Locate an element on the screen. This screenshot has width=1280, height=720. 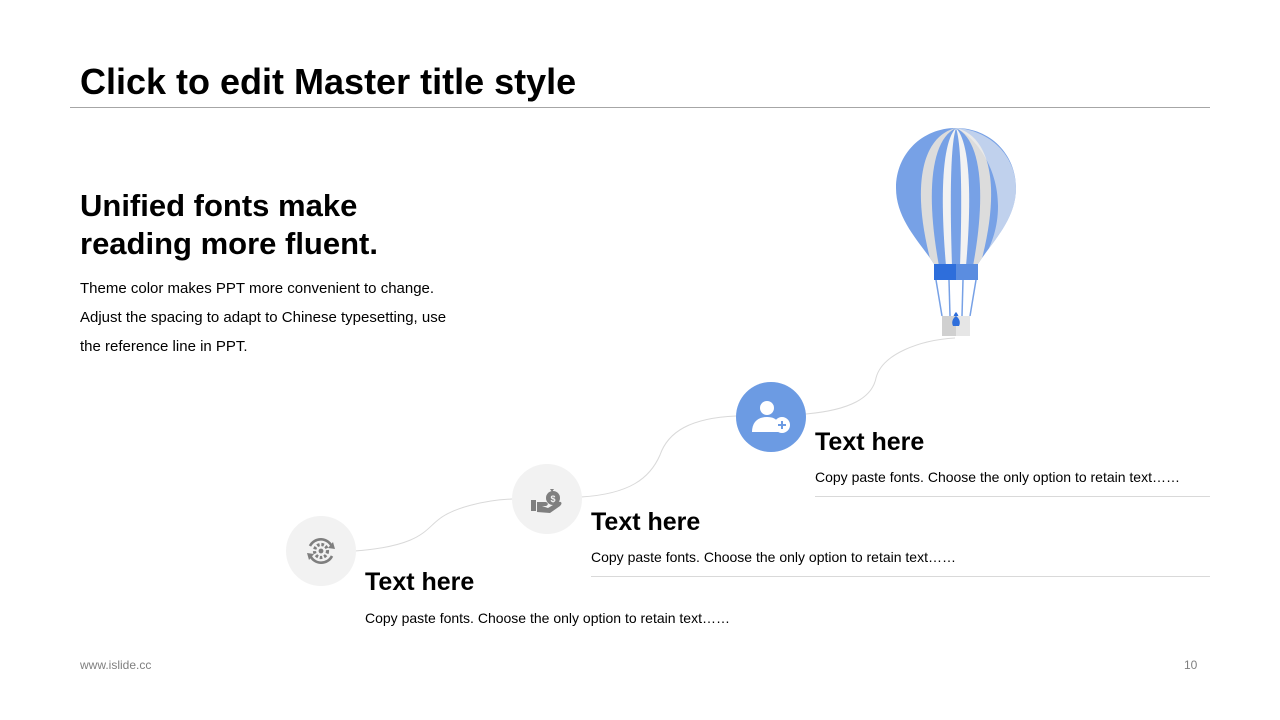
hand-money-bag-icon: $ is located at coordinates (546, 501).